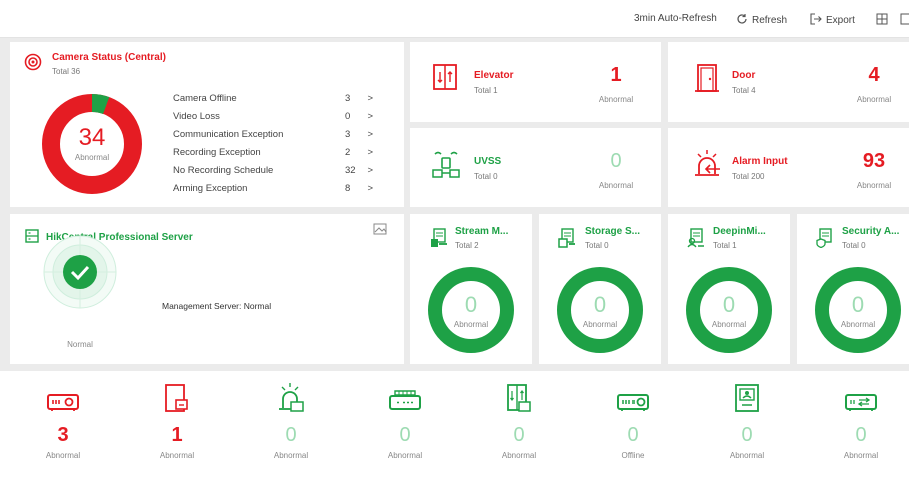 The image size is (909, 477). I want to click on alarm-input-abnormal-label: Abnormal, so click(874, 185).